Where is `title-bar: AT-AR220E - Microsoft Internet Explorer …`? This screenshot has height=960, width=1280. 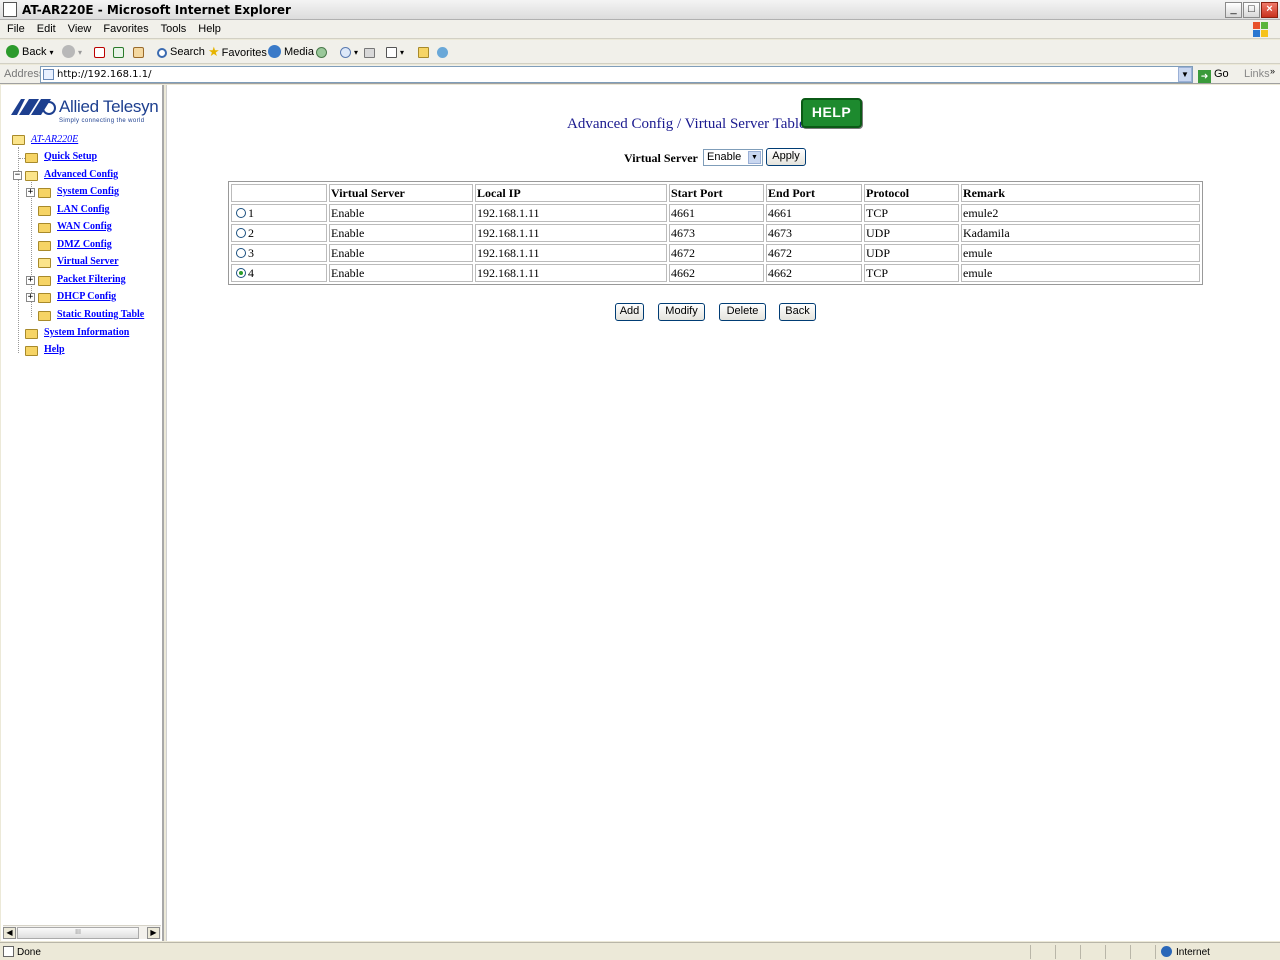
title-bar: AT-AR220E - Microsoft Internet Explorer … is located at coordinates (640, 10).